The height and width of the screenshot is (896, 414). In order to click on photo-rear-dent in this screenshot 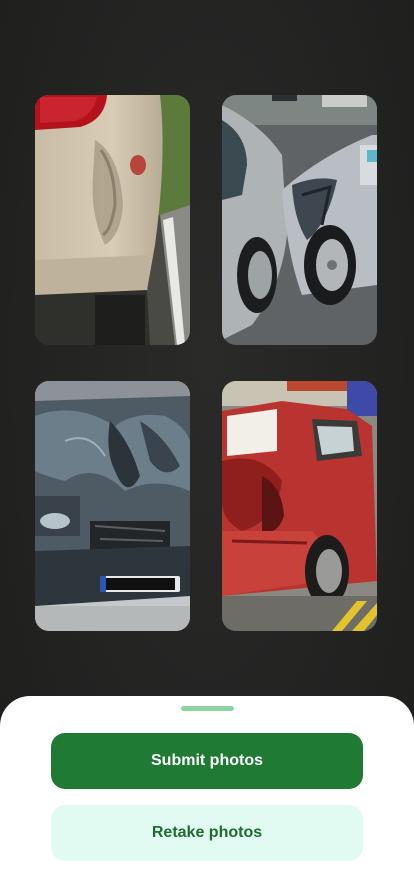, I will do `click(112, 220)`.